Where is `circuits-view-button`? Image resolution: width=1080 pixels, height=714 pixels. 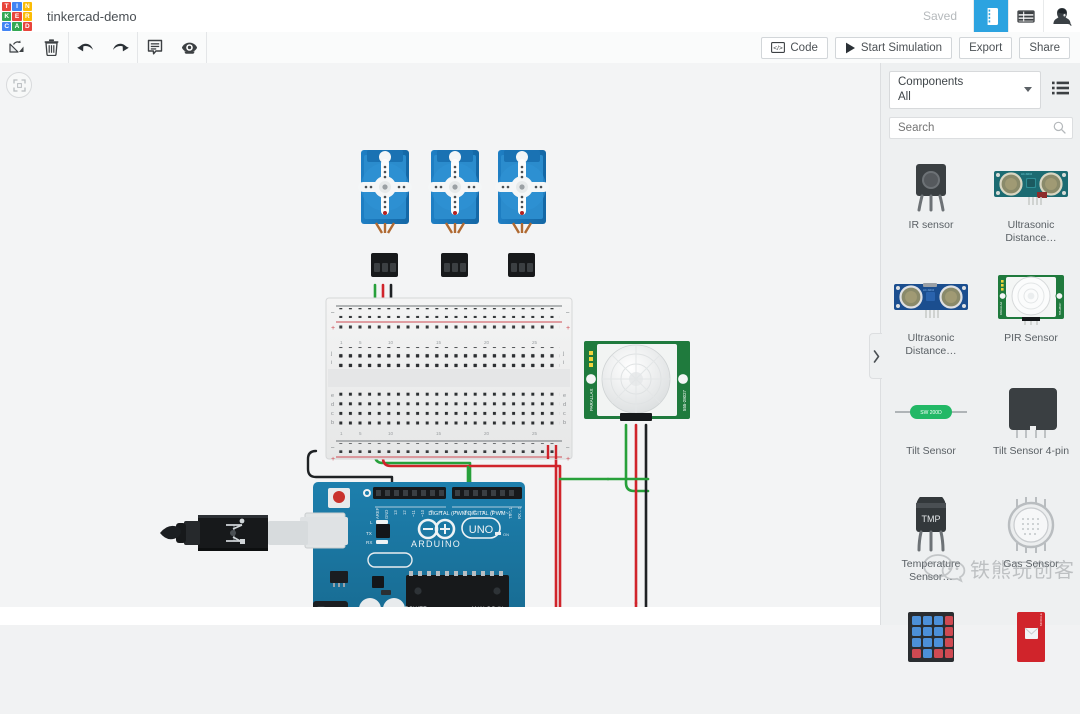
circuits-view-button is located at coordinates (990, 16).